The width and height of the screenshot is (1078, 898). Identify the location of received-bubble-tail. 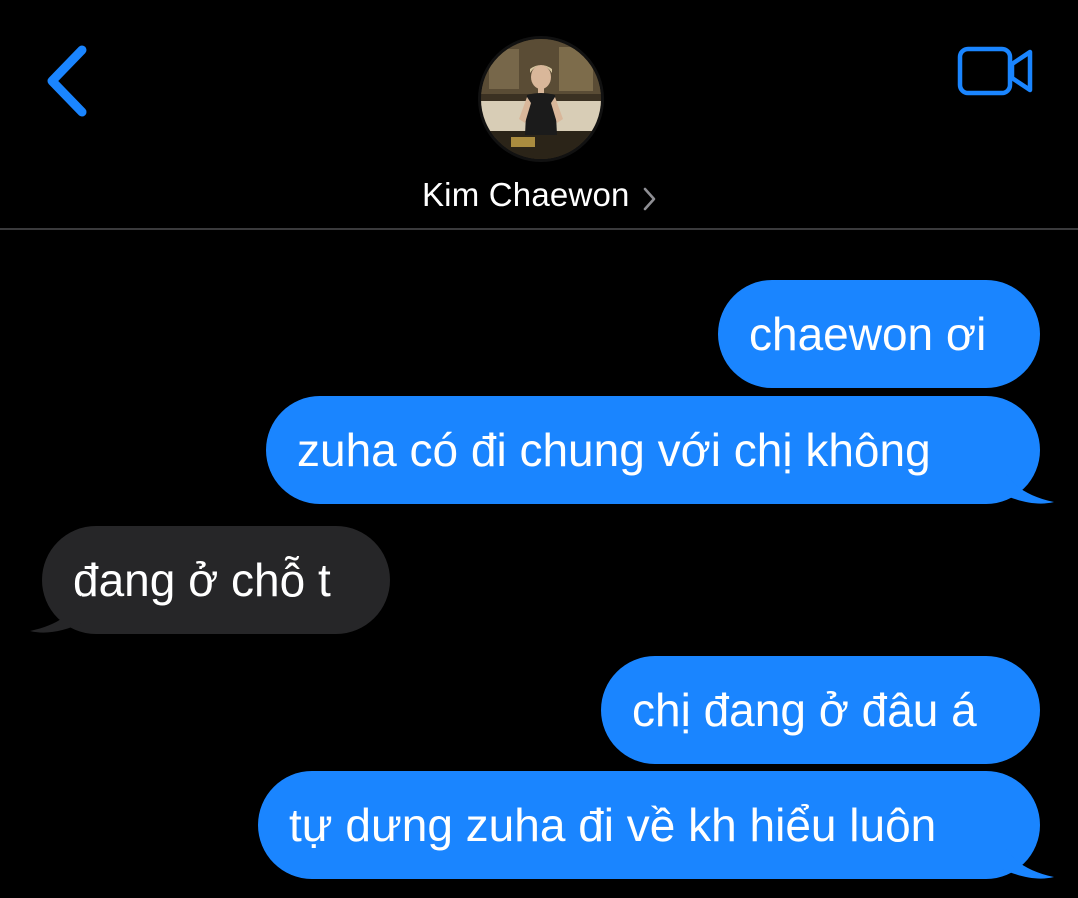
(56, 614).